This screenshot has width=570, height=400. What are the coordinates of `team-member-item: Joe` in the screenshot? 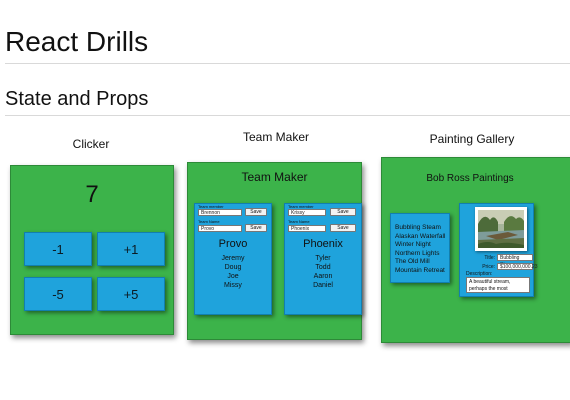 It's located at (233, 276).